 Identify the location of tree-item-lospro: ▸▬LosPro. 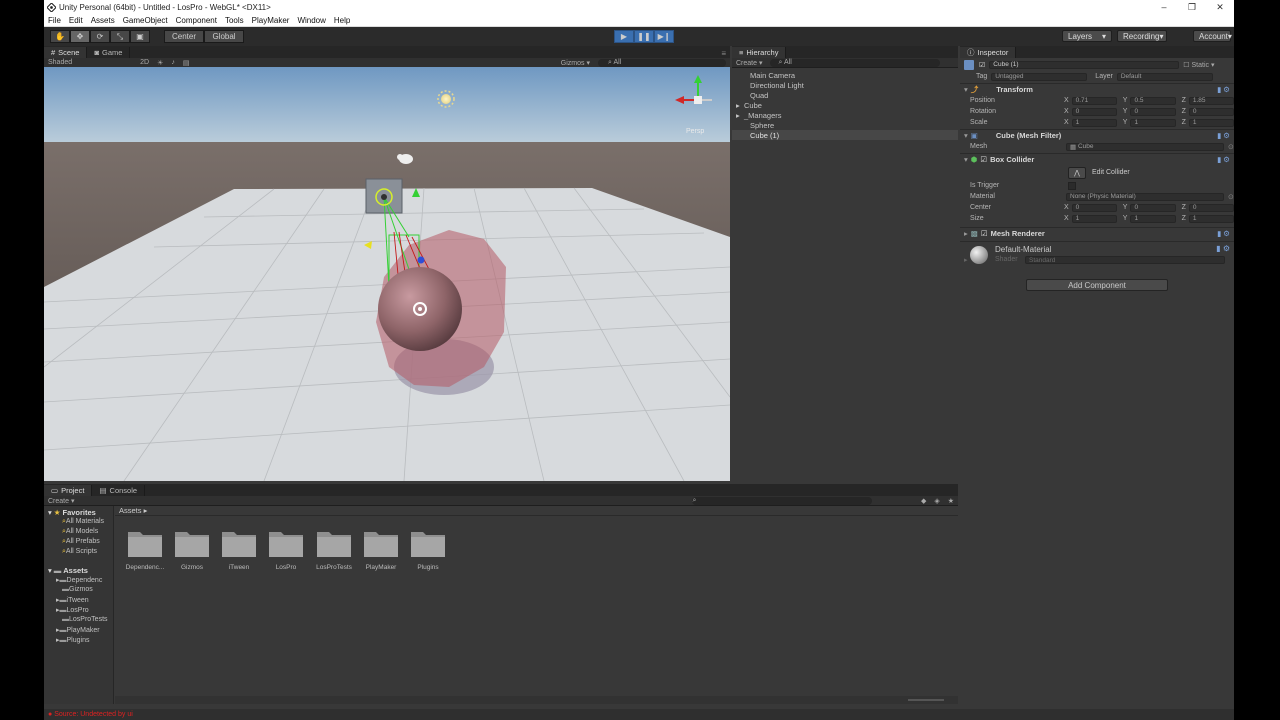
(79, 611).